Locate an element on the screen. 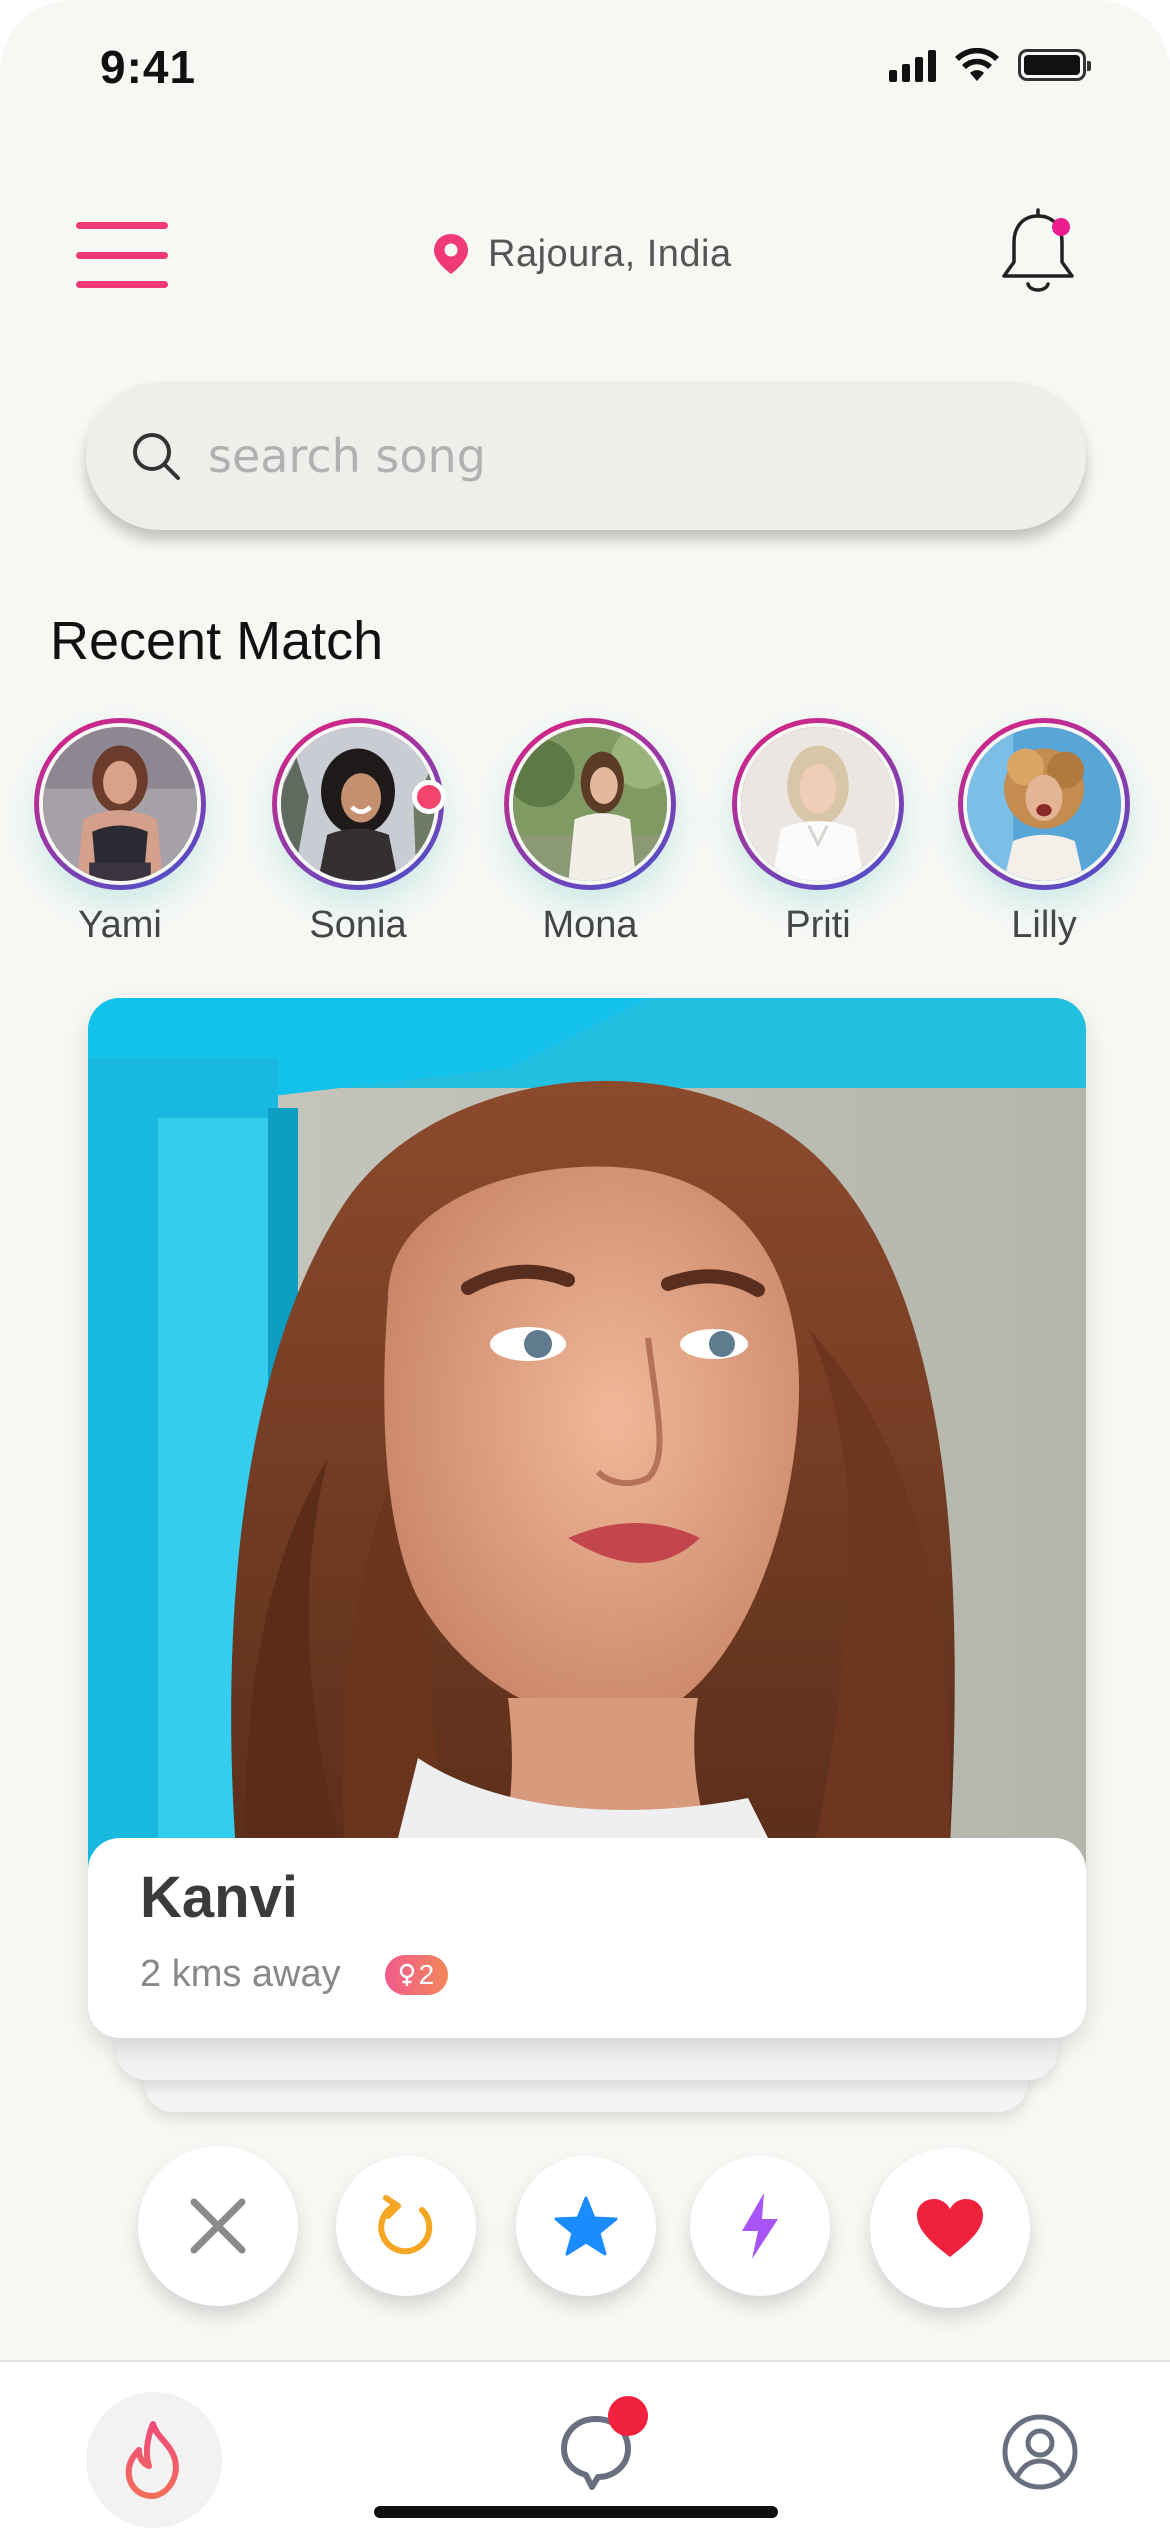  chat-notification-dot is located at coordinates (628, 2416).